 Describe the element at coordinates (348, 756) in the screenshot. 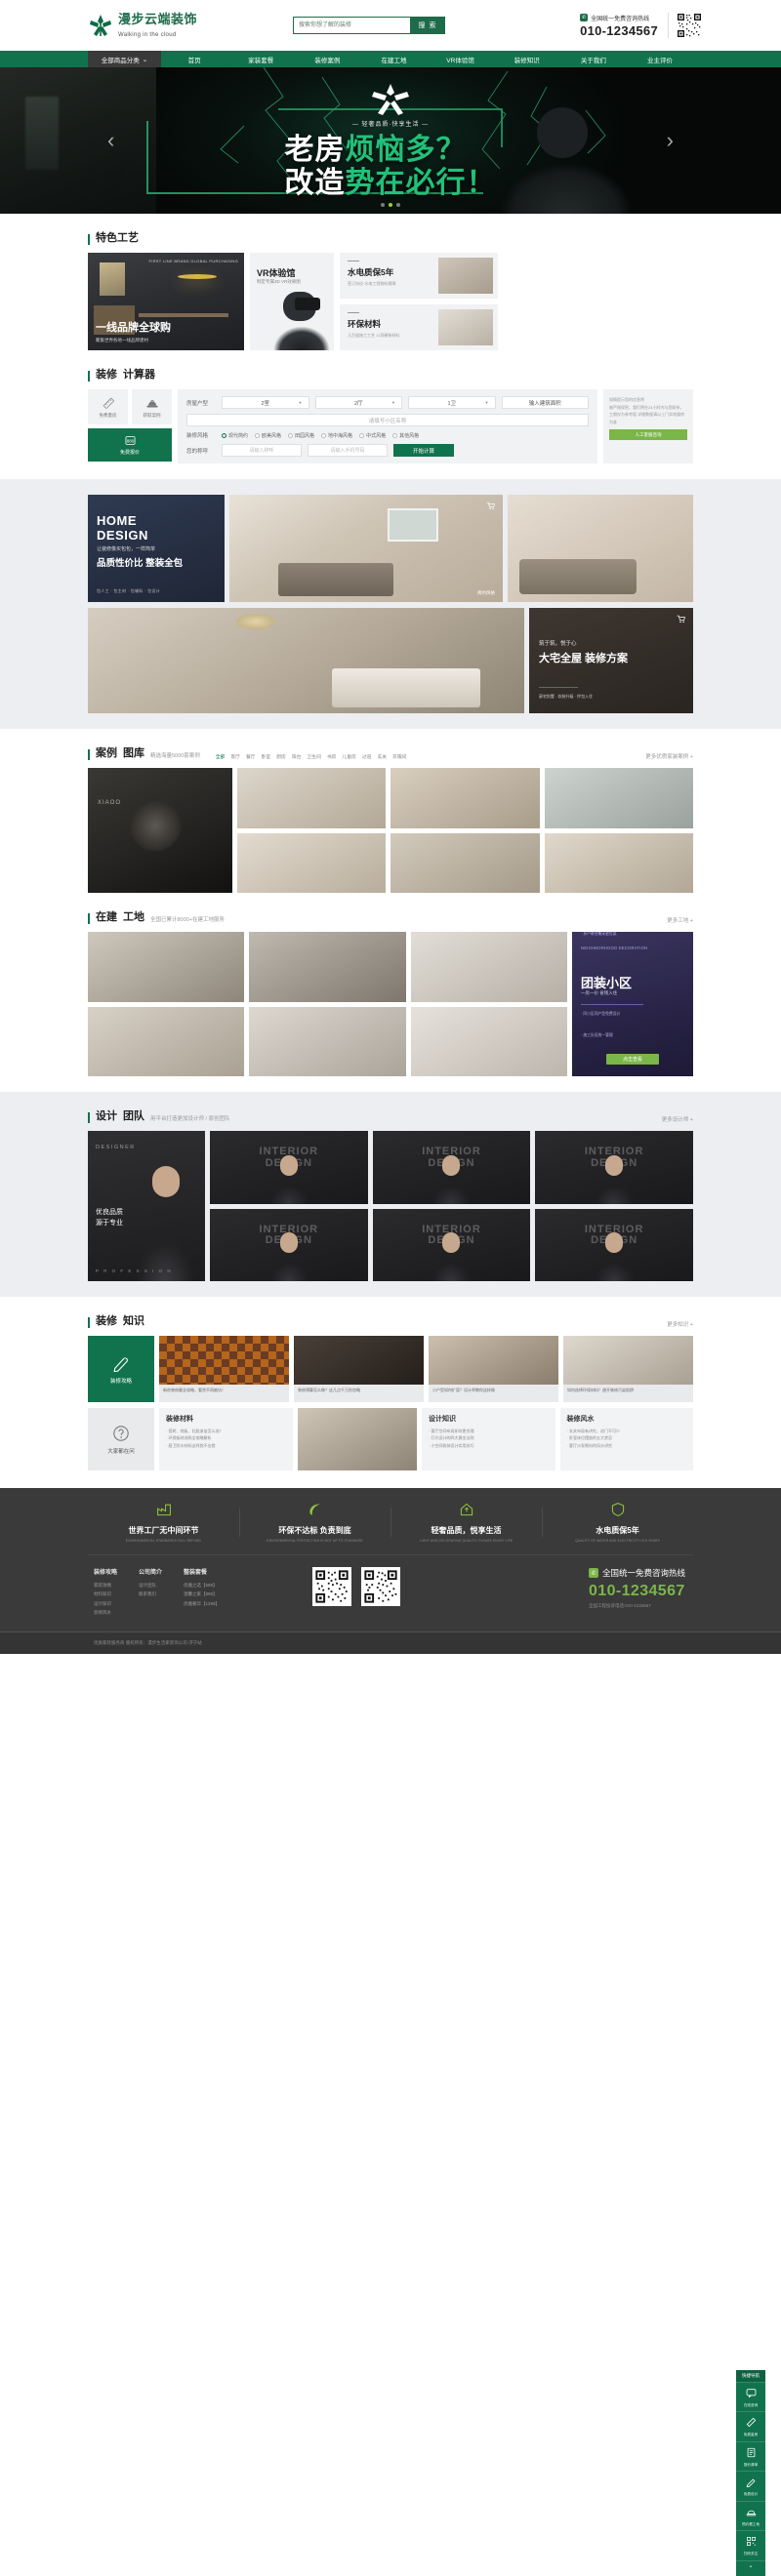

I see `cases-tab-kids: 儿童房` at that location.